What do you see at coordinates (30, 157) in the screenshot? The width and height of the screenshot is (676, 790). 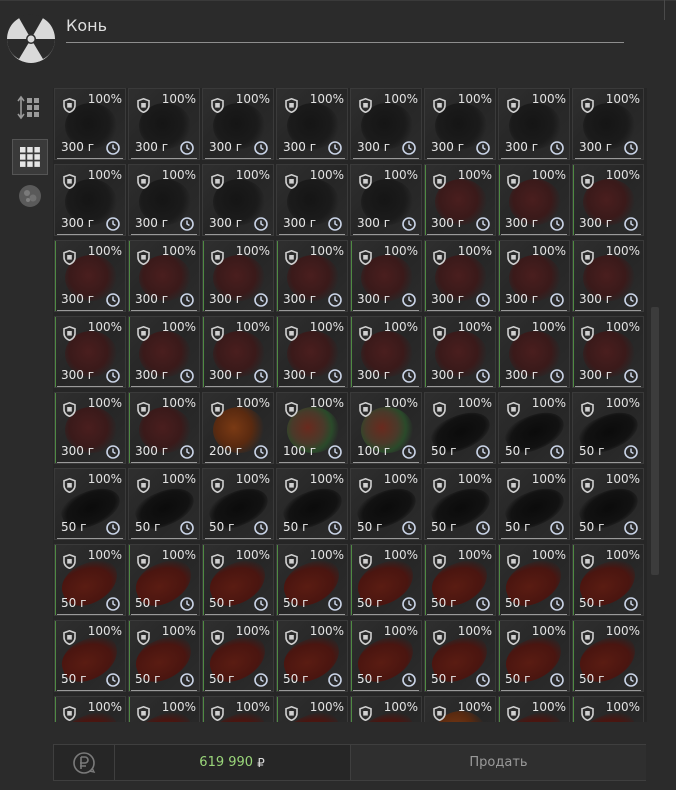 I see `grid-view-button` at bounding box center [30, 157].